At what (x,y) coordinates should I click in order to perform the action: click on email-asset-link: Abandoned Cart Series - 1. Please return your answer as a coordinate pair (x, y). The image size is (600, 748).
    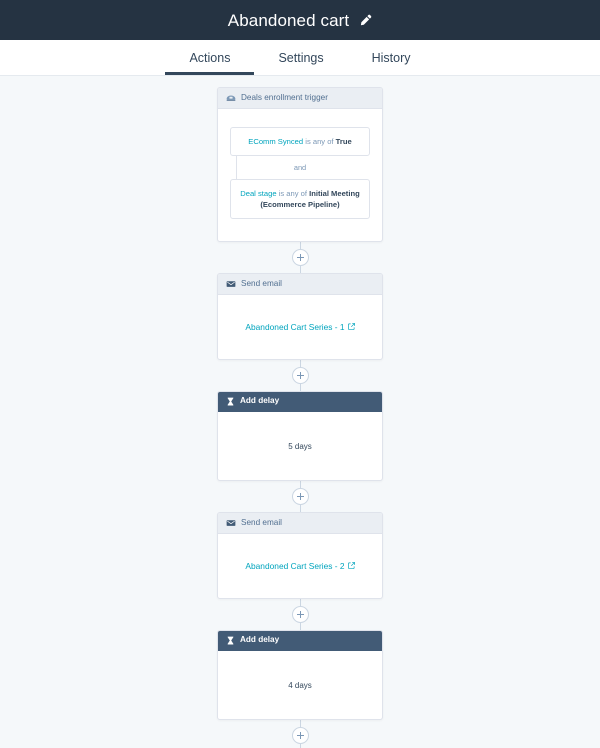
    Looking at the image, I should click on (300, 327).